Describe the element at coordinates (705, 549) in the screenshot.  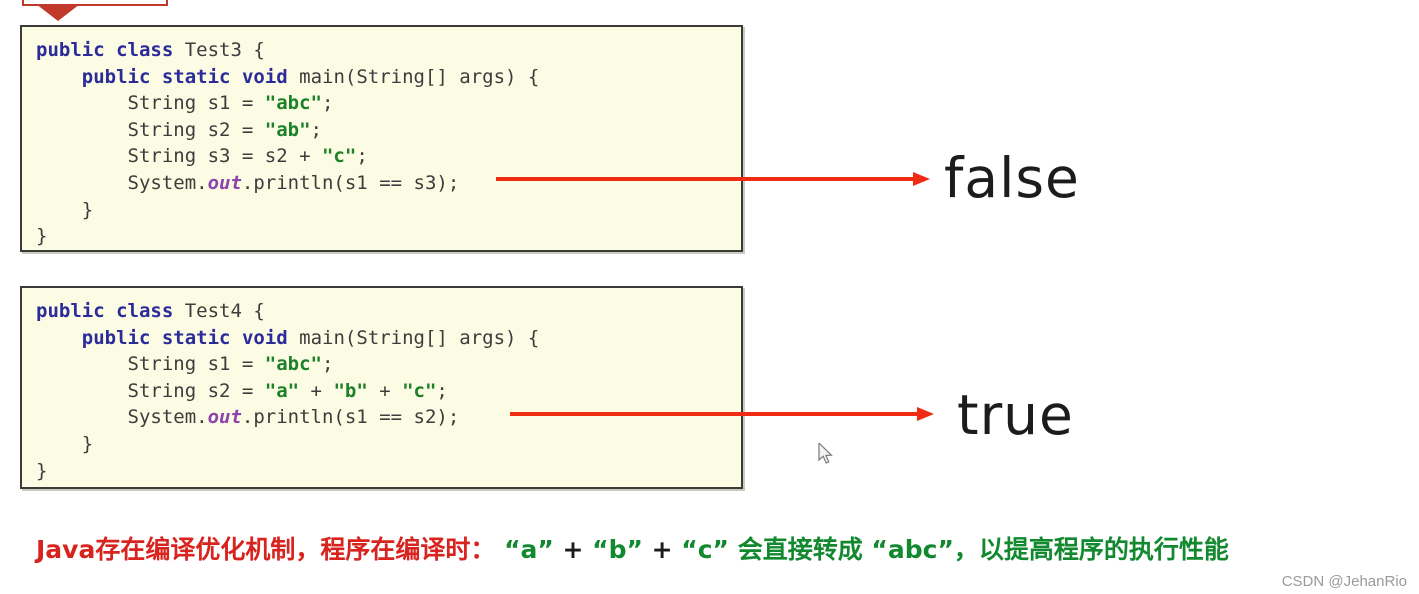
I see `caption-segment: “c”` at that location.